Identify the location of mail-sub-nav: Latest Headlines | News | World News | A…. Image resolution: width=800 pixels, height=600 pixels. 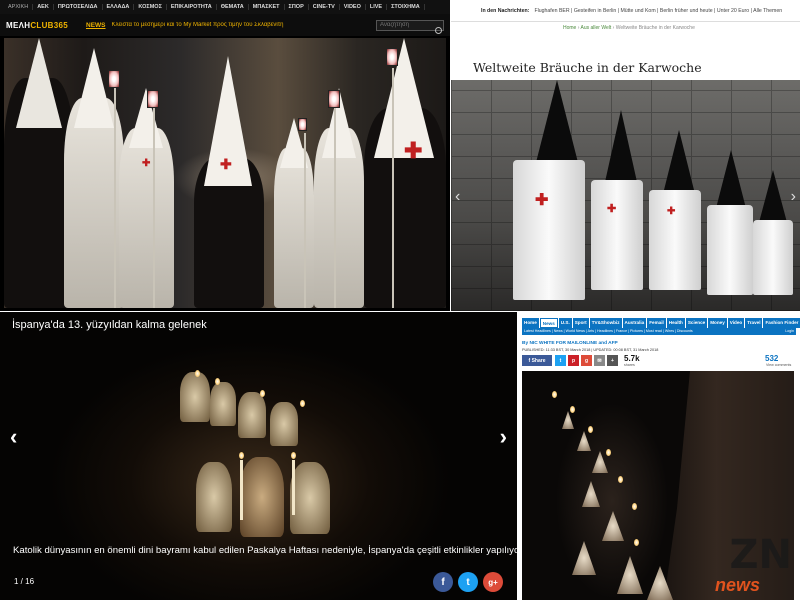
(659, 331).